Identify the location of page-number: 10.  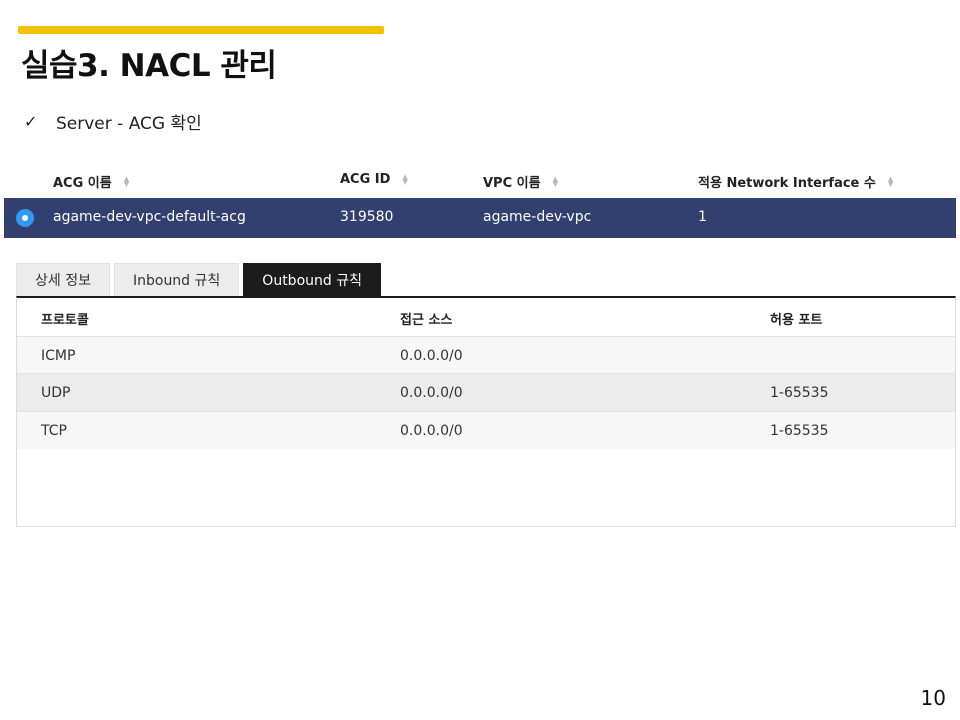
(933, 698).